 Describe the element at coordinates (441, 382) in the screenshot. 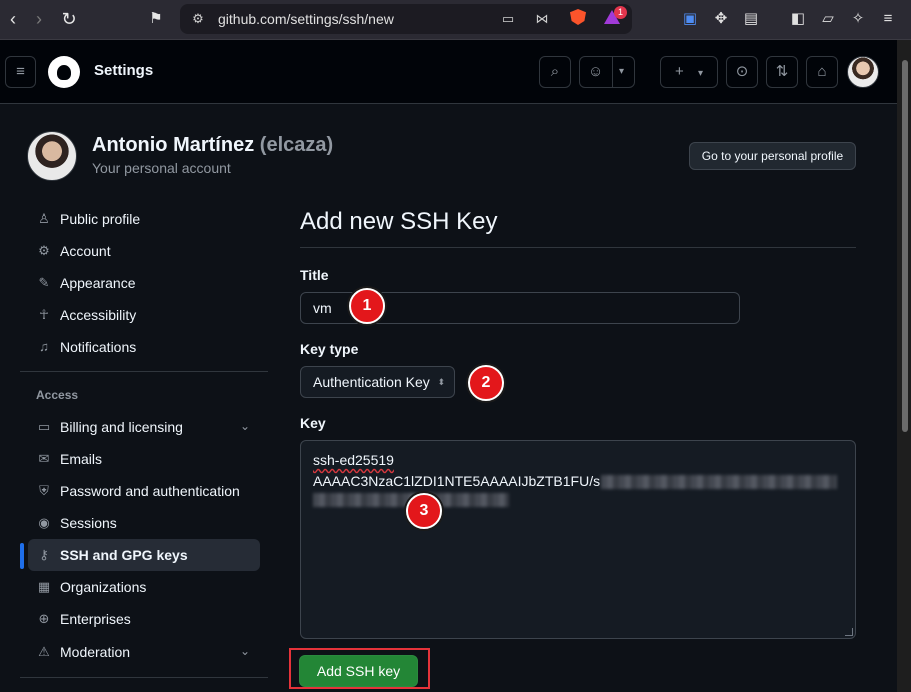

I see `select-arrows-icon: ⬍` at that location.